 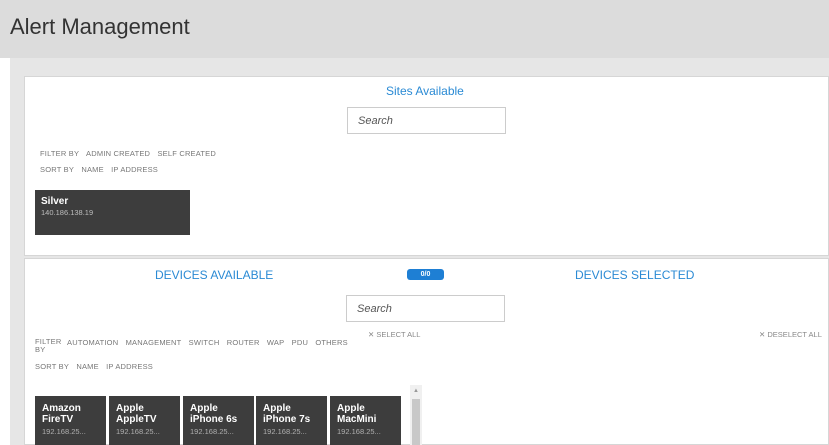 What do you see at coordinates (67, 212) in the screenshot?
I see `site-ip: 140.186.138.19` at bounding box center [67, 212].